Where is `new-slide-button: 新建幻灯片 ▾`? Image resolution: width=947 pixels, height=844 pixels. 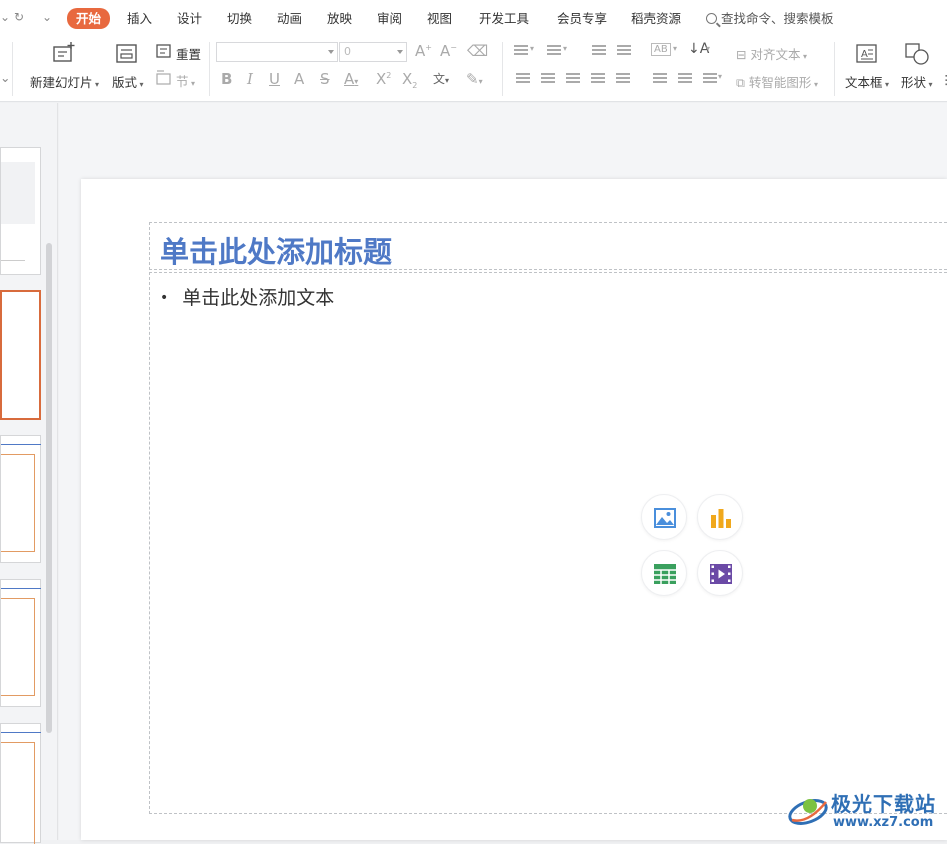
new-slide-button: 新建幻灯片 ▾ is located at coordinates (64, 81).